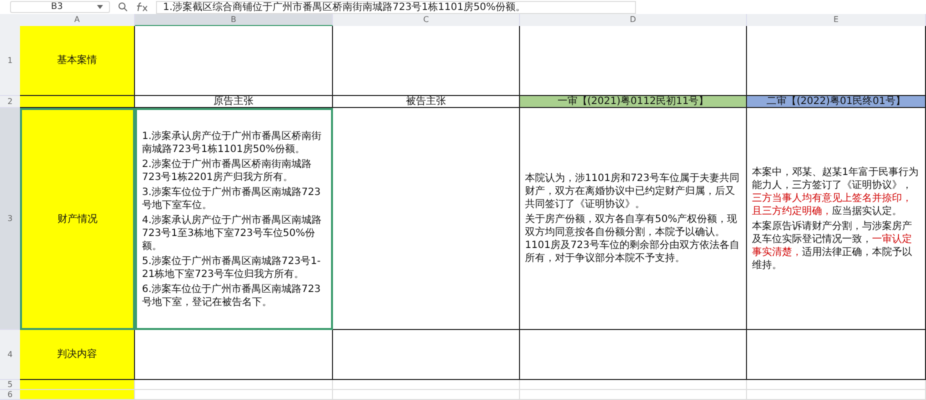  What do you see at coordinates (232, 233) in the screenshot?
I see `cell-paragraph: 4.涉案承认房产位于广州市番禺区南城路723号1至3栋地下室723号车位50%份额。` at bounding box center [232, 233].